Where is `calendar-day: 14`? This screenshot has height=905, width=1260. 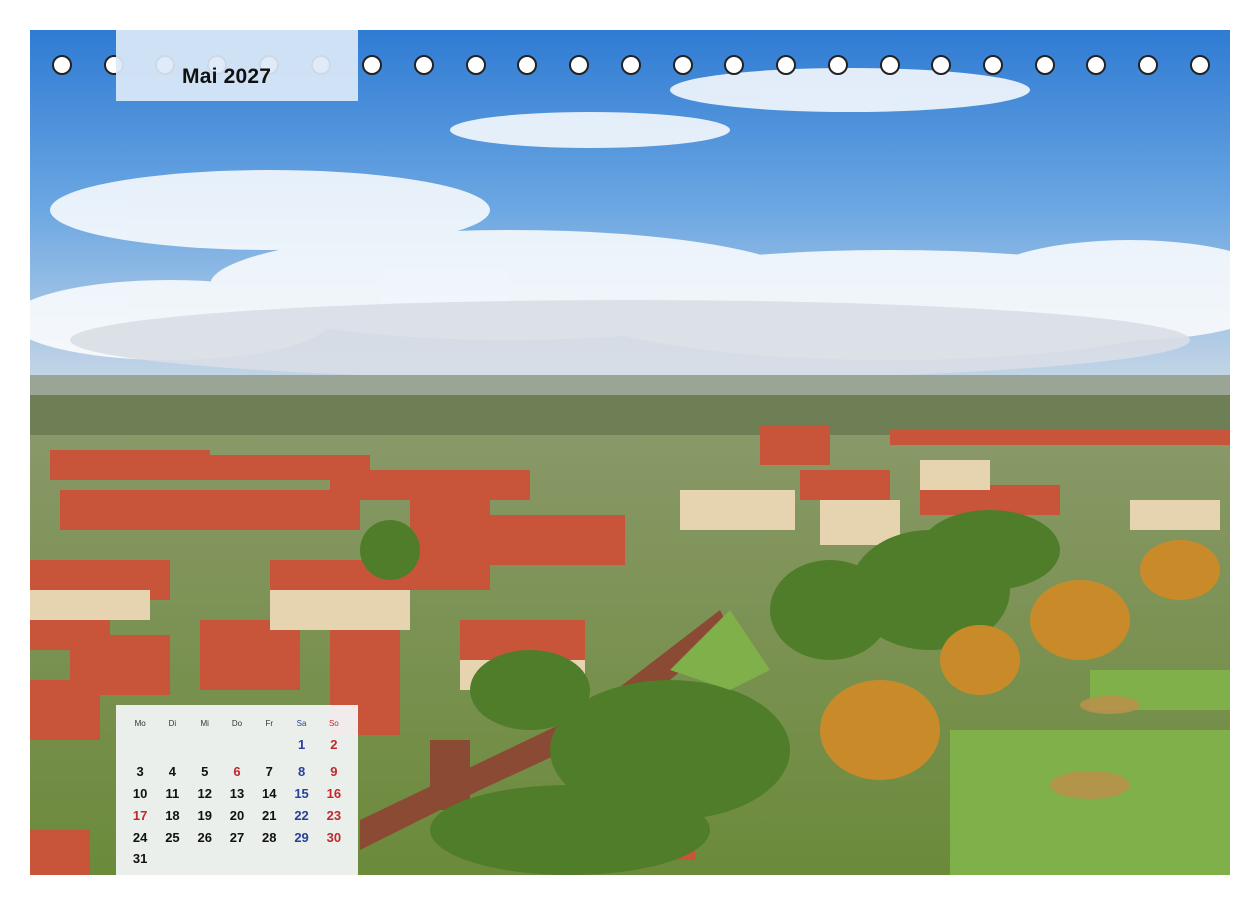 calendar-day: 14 is located at coordinates (269, 793).